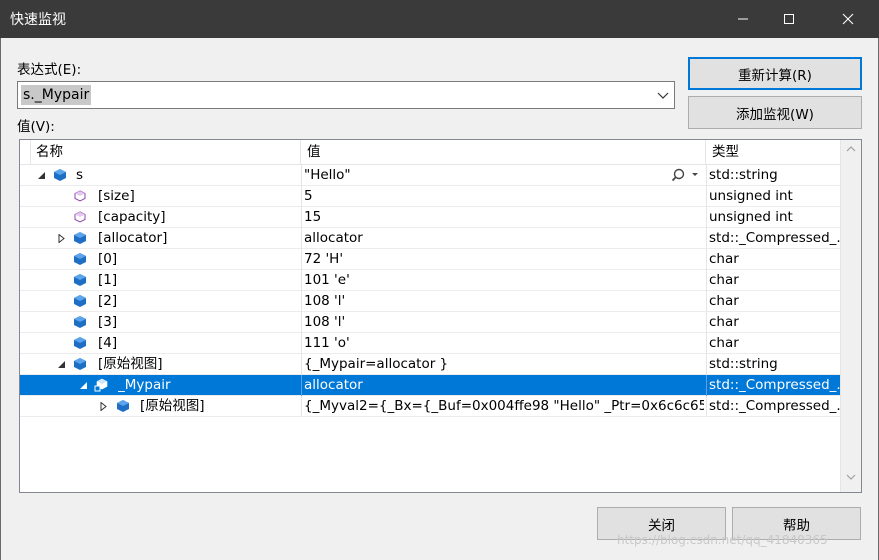  I want to click on row-value: 15, so click(313, 217).